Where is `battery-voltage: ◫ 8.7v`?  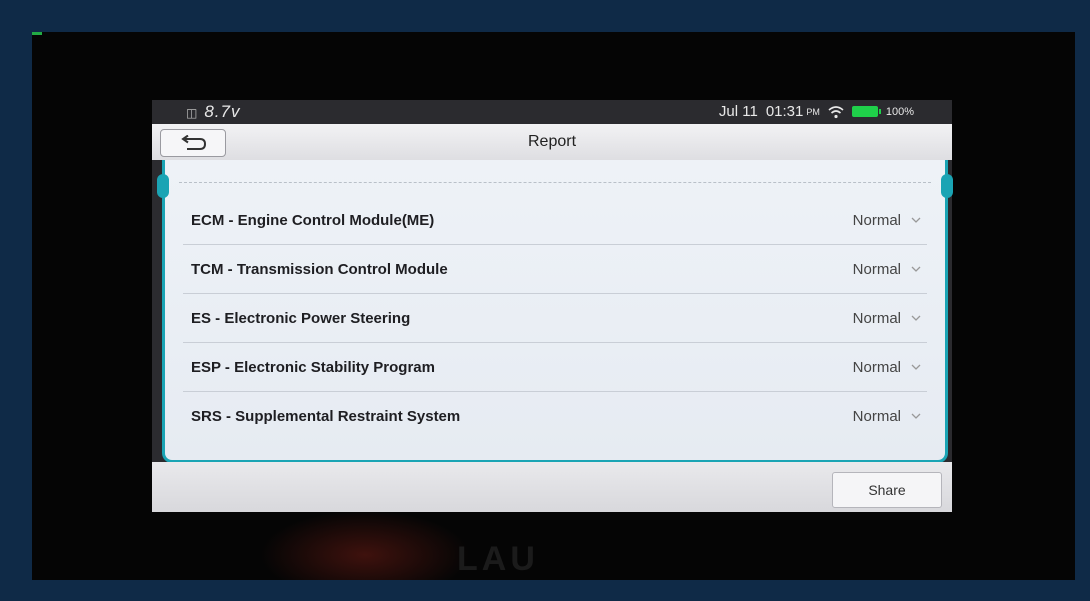
battery-voltage: ◫ 8.7v is located at coordinates (213, 112).